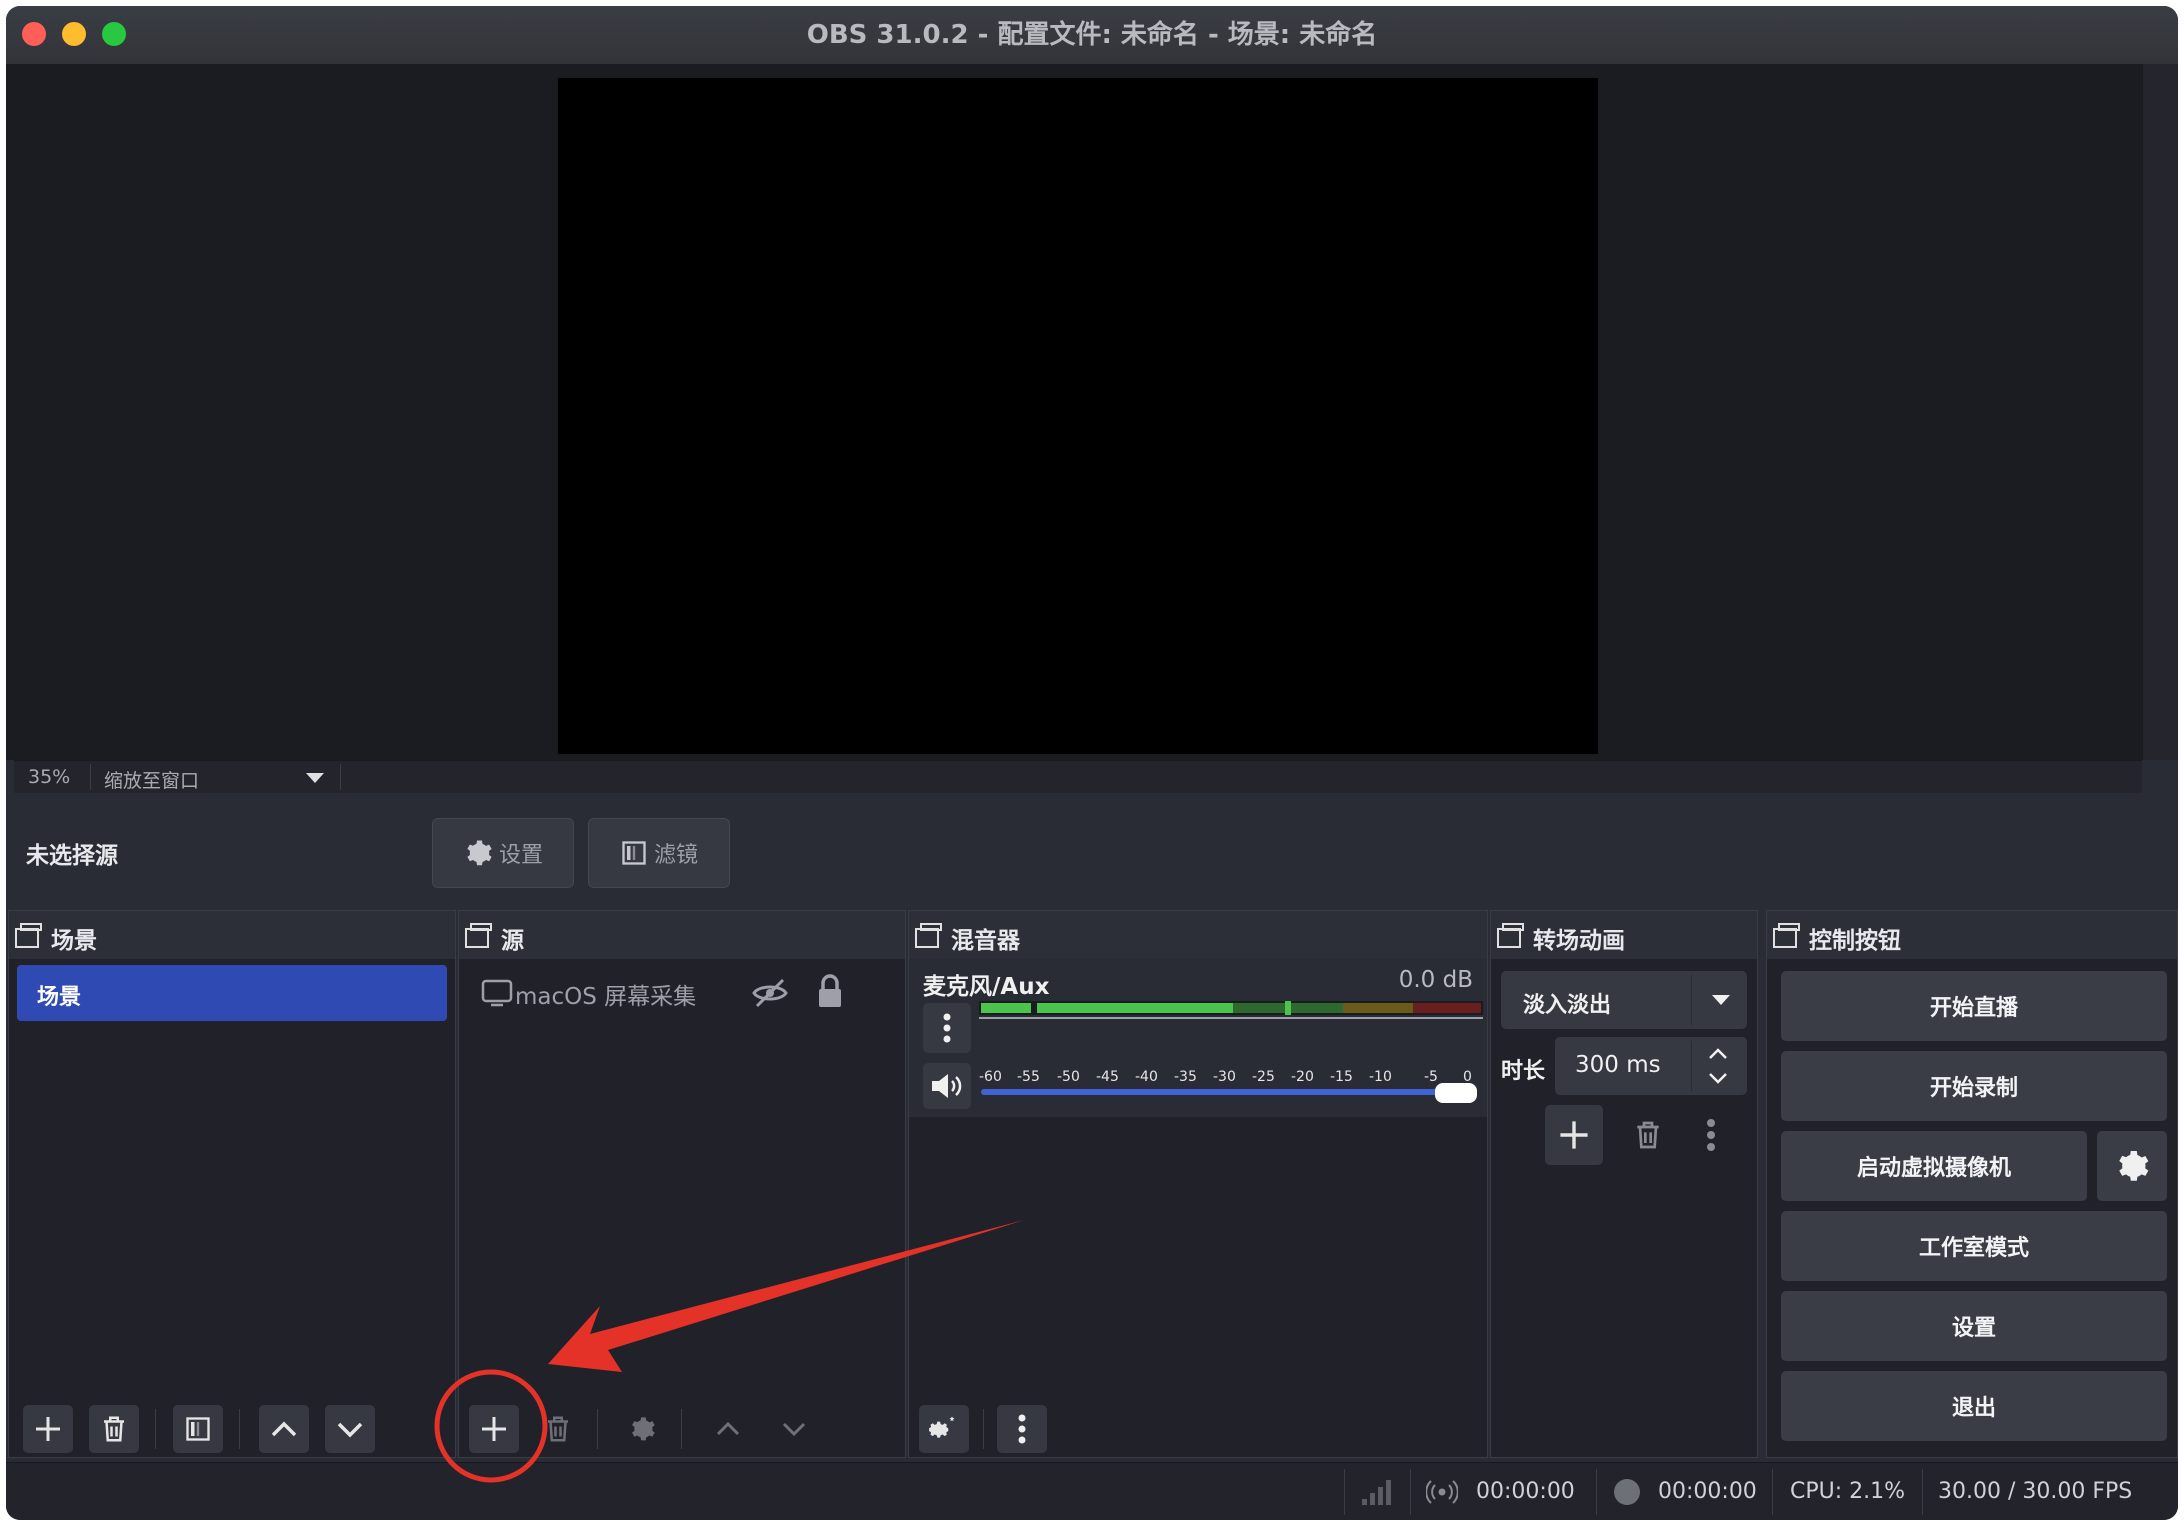 The width and height of the screenshot is (2184, 1526). I want to click on annotation-overlay, so click(729, 1351).